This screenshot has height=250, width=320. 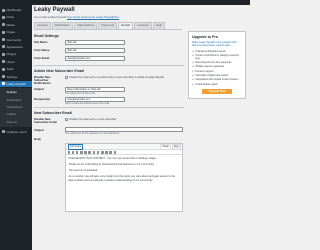 What do you see at coordinates (209, 51) in the screenshot?
I see `feature-item: ✔ Unlimited subscription levels` at bounding box center [209, 51].